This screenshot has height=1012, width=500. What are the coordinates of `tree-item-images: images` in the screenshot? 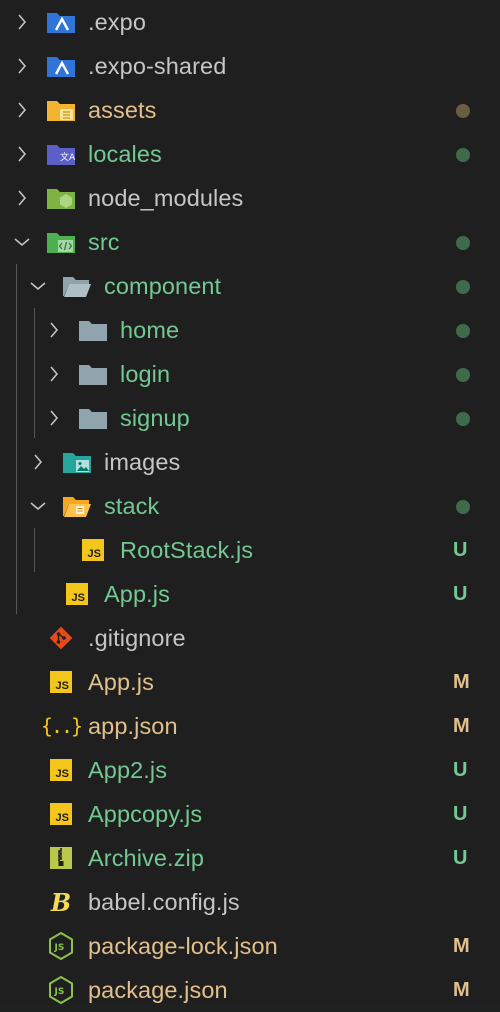 It's located at (250, 462).